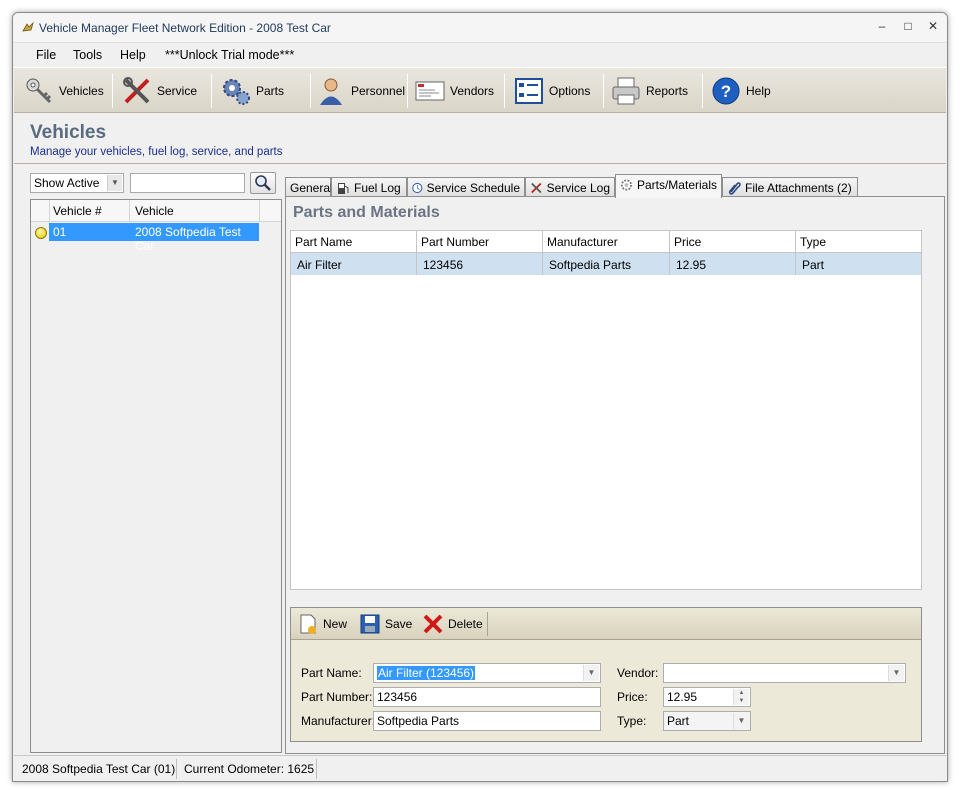  Describe the element at coordinates (67, 183) in the screenshot. I see `filter-select-value: Show Active` at that location.